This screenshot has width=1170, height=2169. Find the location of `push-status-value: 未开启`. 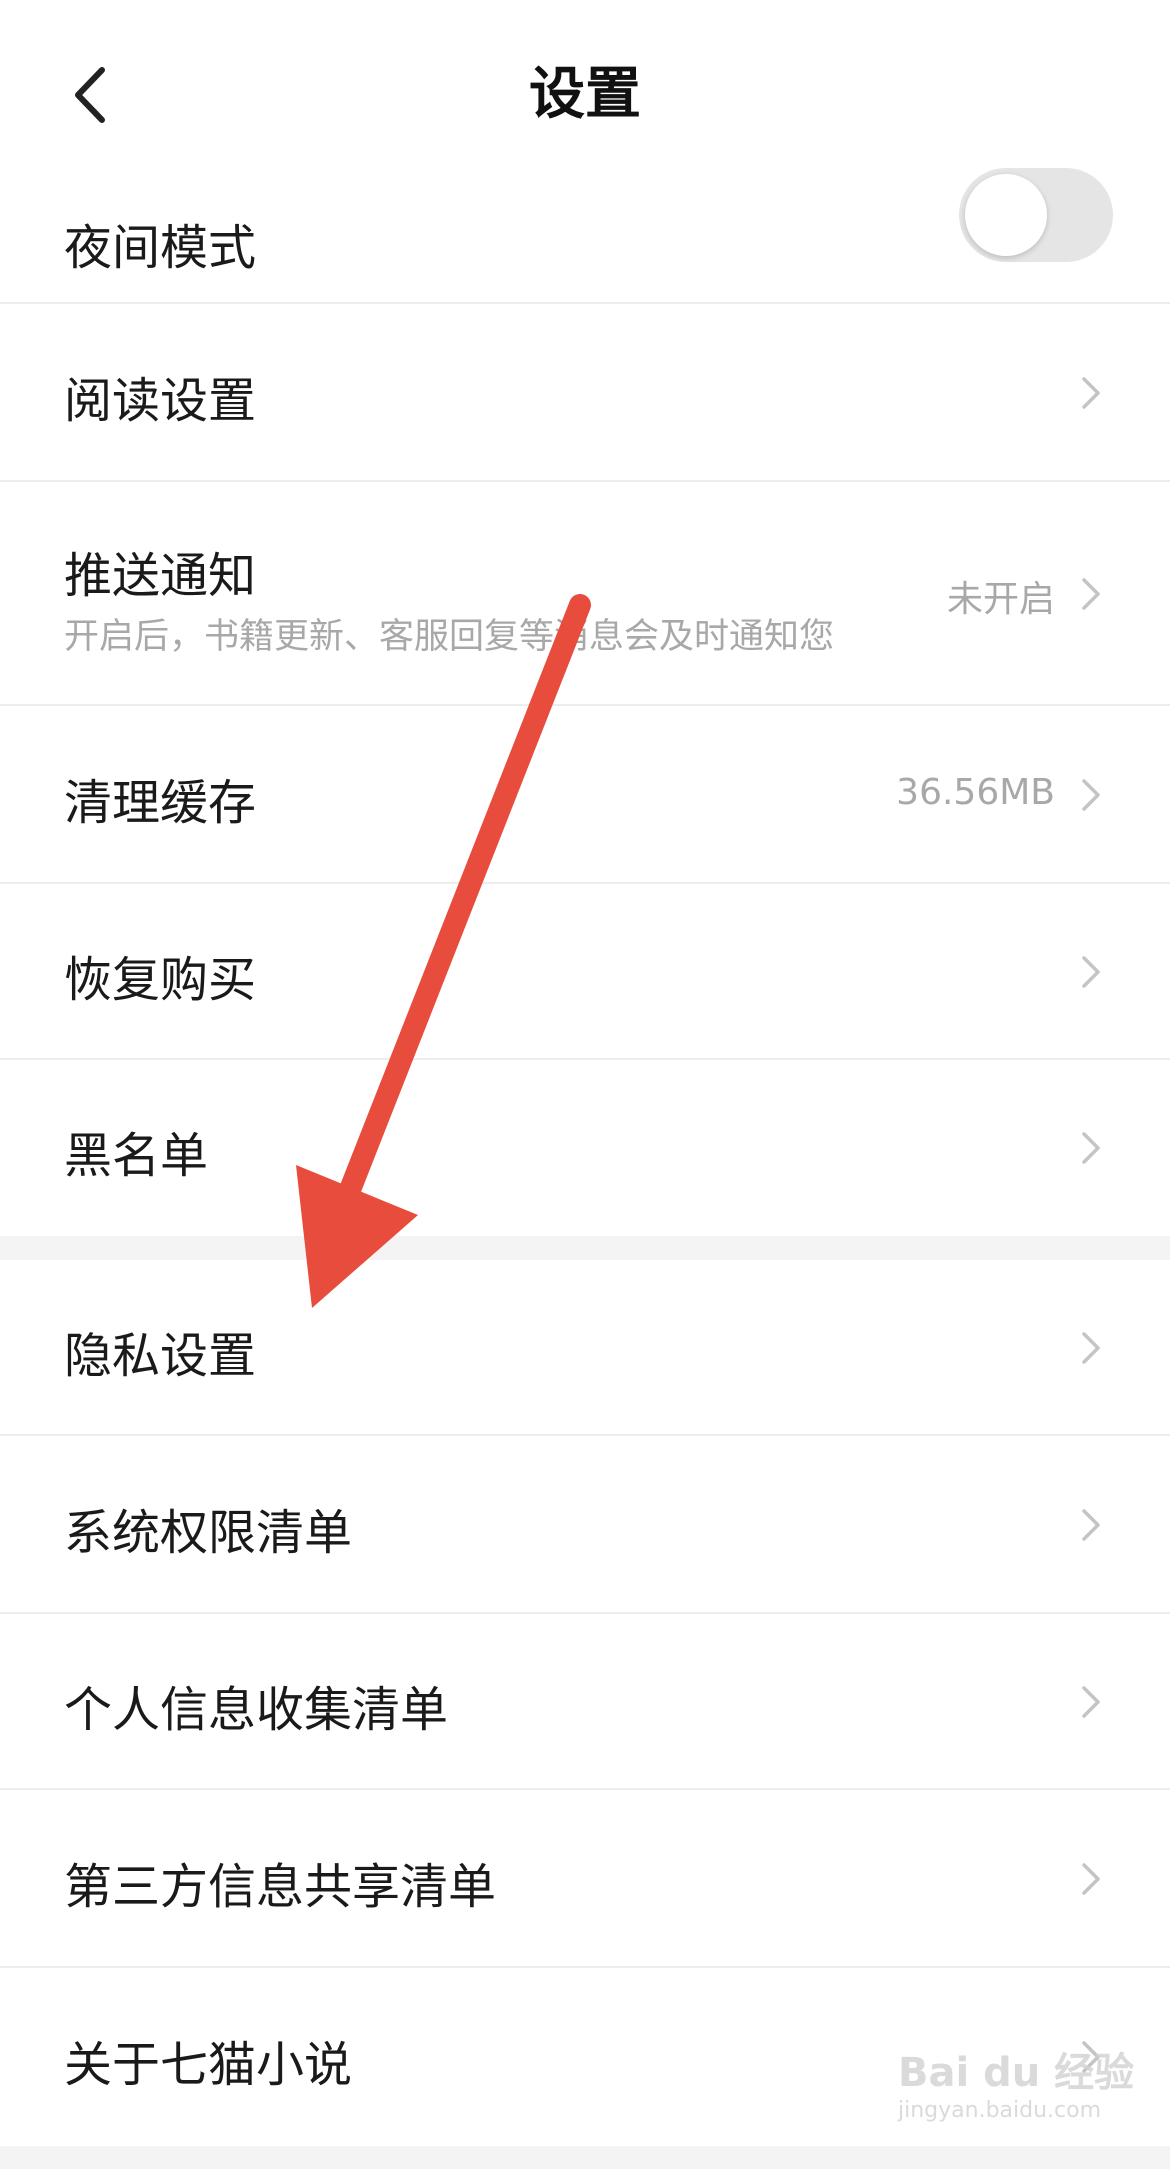

push-status-value: 未开启 is located at coordinates (1000, 599).